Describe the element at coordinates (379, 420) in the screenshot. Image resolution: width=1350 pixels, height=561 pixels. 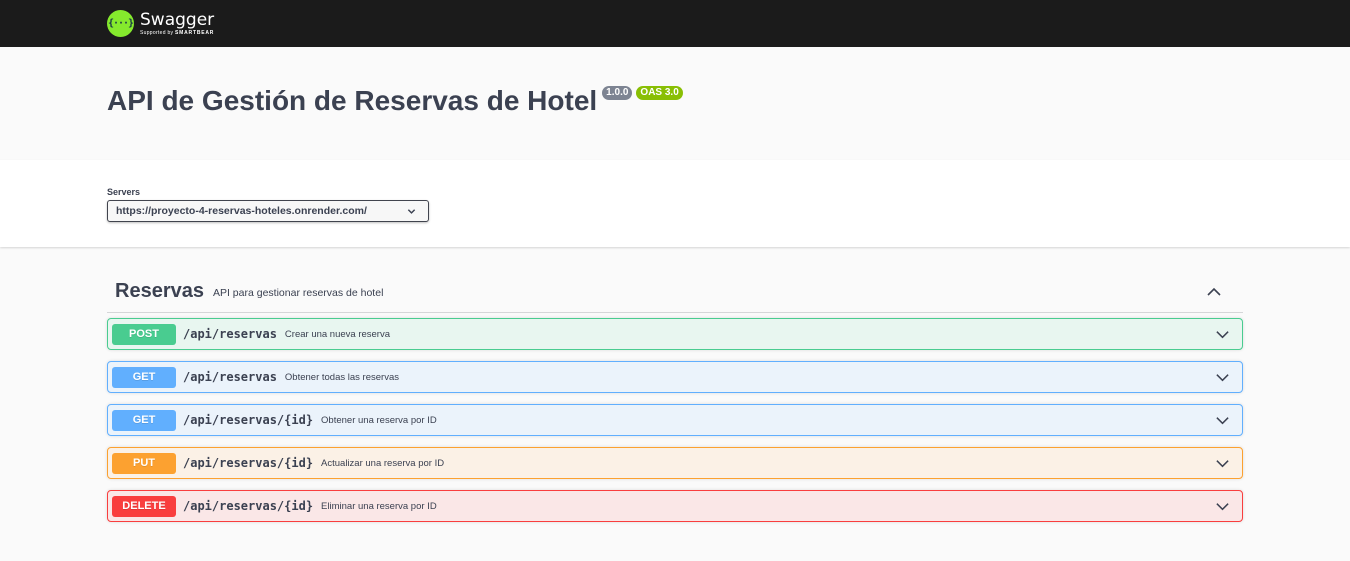
I see `operation-summary: Obtener una reserva por ID` at that location.